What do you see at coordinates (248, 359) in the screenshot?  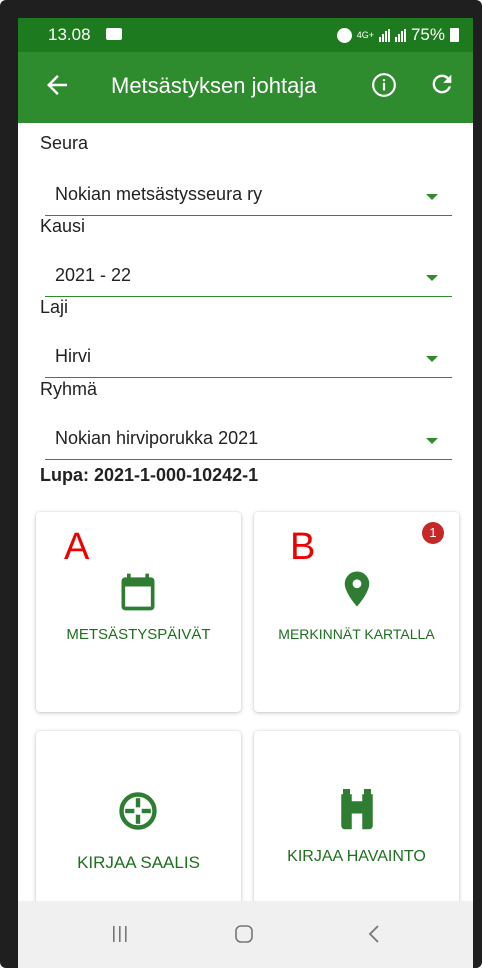 I see `laji-select: Hirvi` at bounding box center [248, 359].